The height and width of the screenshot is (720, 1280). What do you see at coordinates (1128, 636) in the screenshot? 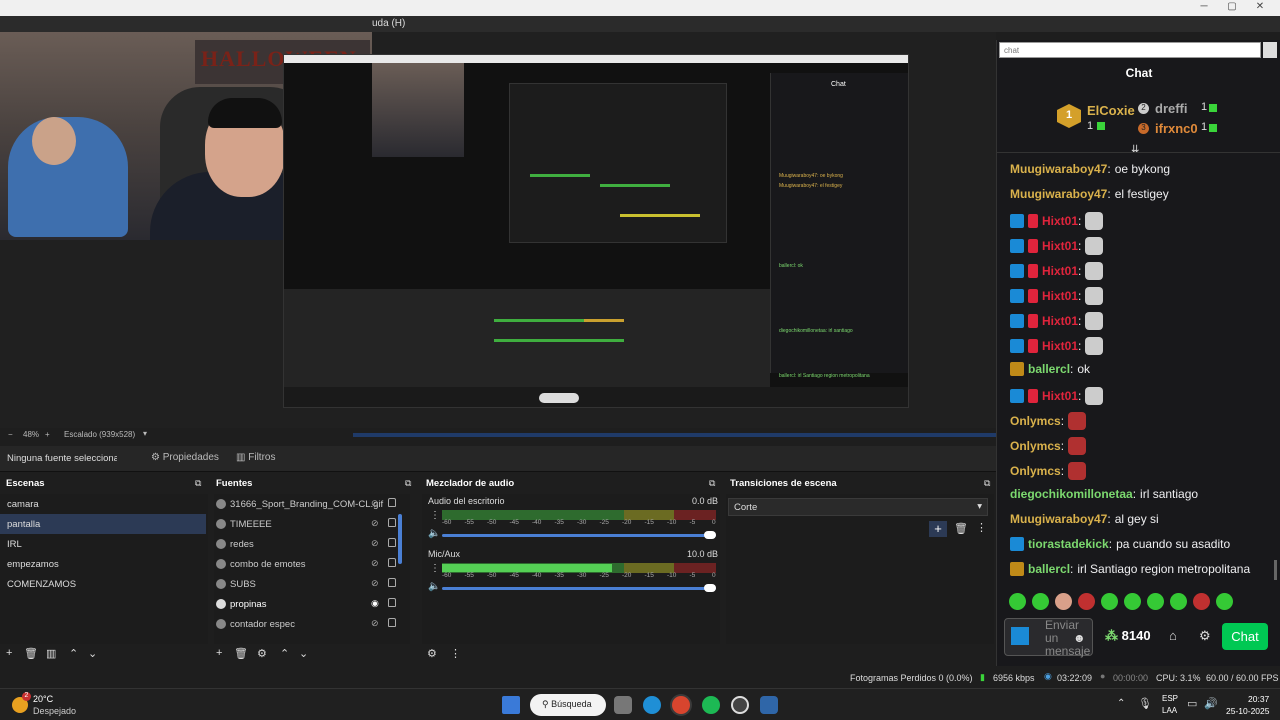
I see `channel-points: ⁂ 8140` at bounding box center [1128, 636].